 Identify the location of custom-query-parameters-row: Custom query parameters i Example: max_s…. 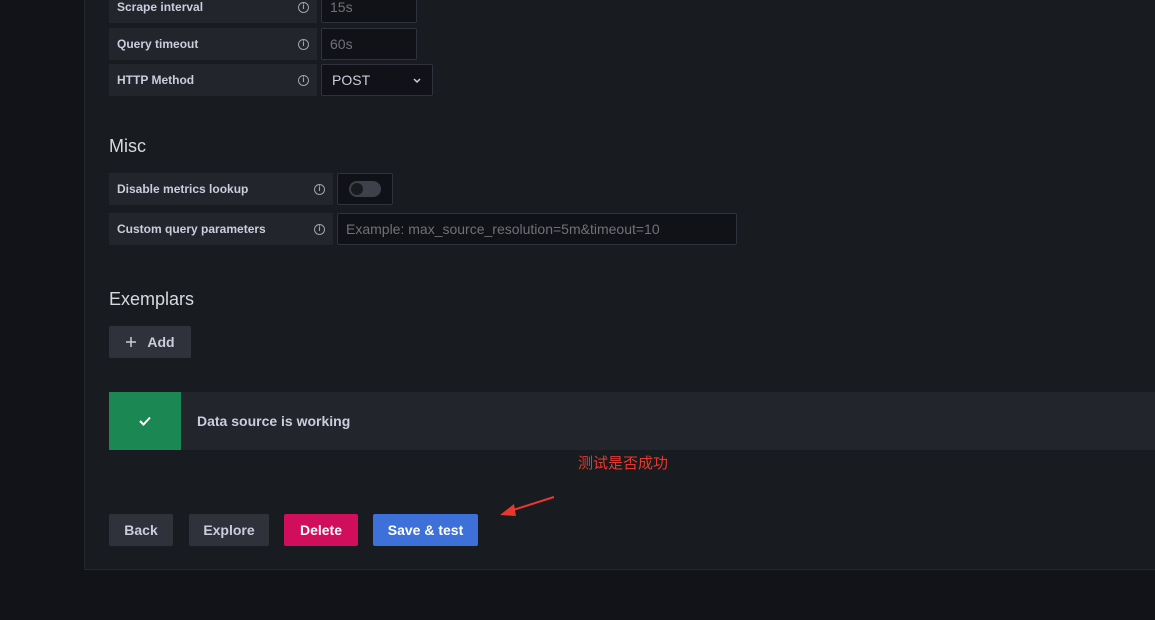
(423, 229).